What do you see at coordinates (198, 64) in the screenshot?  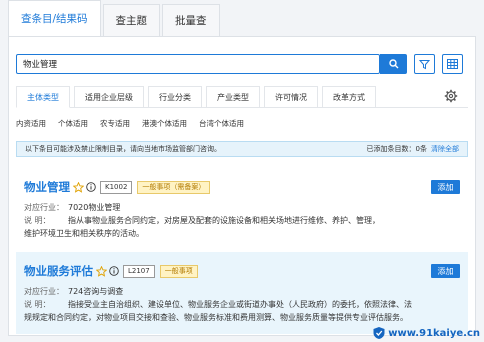 I see `search-input` at bounding box center [198, 64].